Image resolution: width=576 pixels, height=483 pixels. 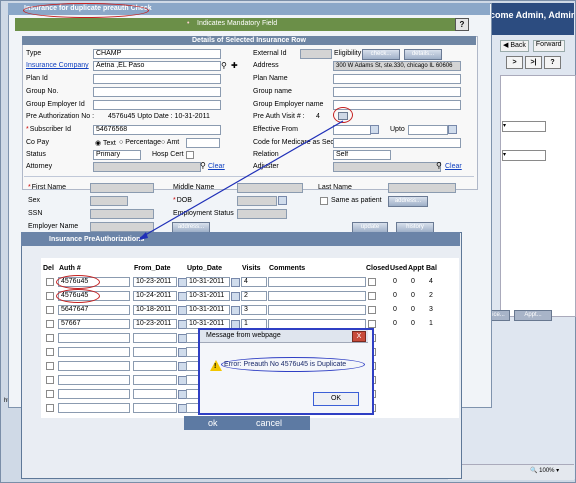 What do you see at coordinates (359, 336) in the screenshot?
I see `close-icon: X` at bounding box center [359, 336].